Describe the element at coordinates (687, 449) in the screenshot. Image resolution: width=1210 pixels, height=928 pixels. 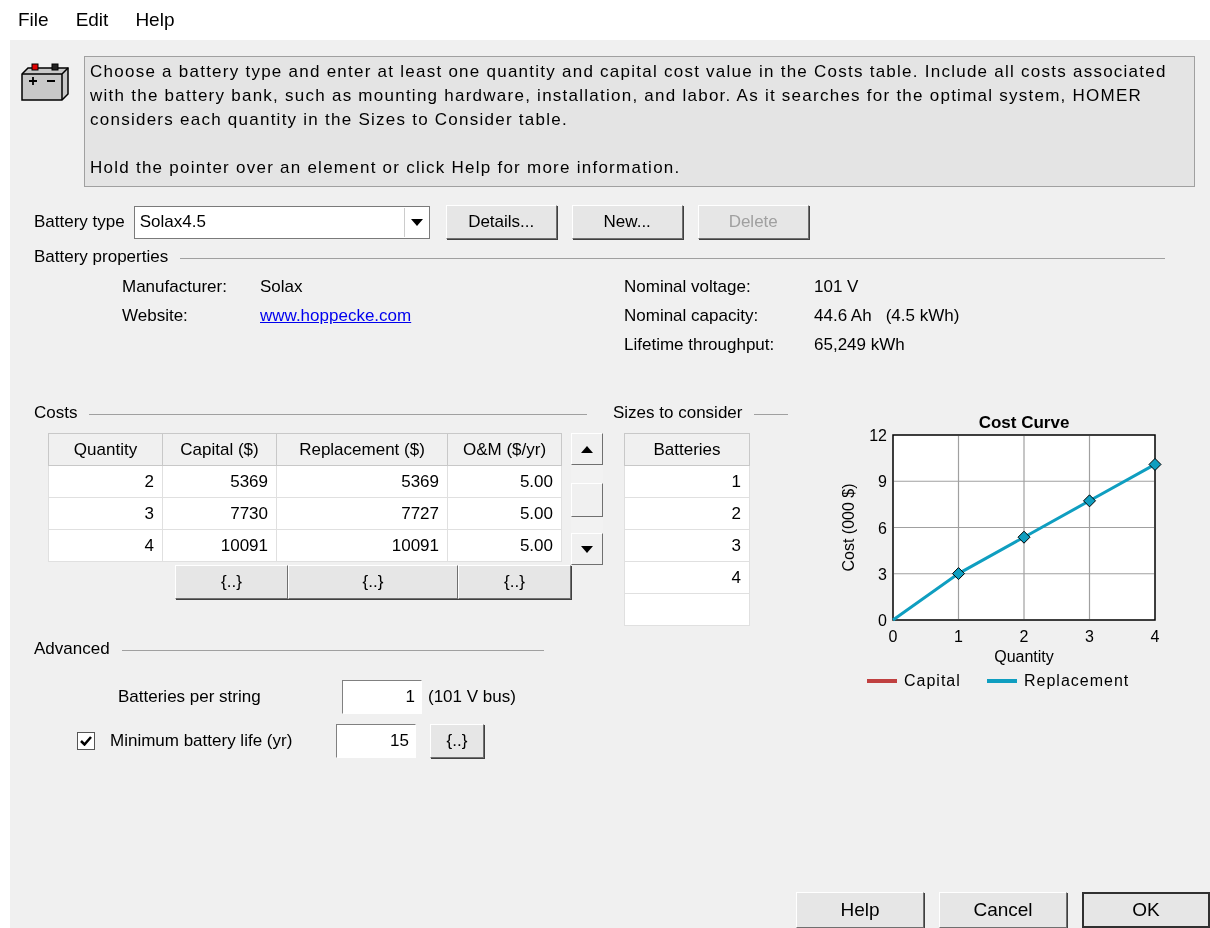
I see `column-header: Batteries` at that location.